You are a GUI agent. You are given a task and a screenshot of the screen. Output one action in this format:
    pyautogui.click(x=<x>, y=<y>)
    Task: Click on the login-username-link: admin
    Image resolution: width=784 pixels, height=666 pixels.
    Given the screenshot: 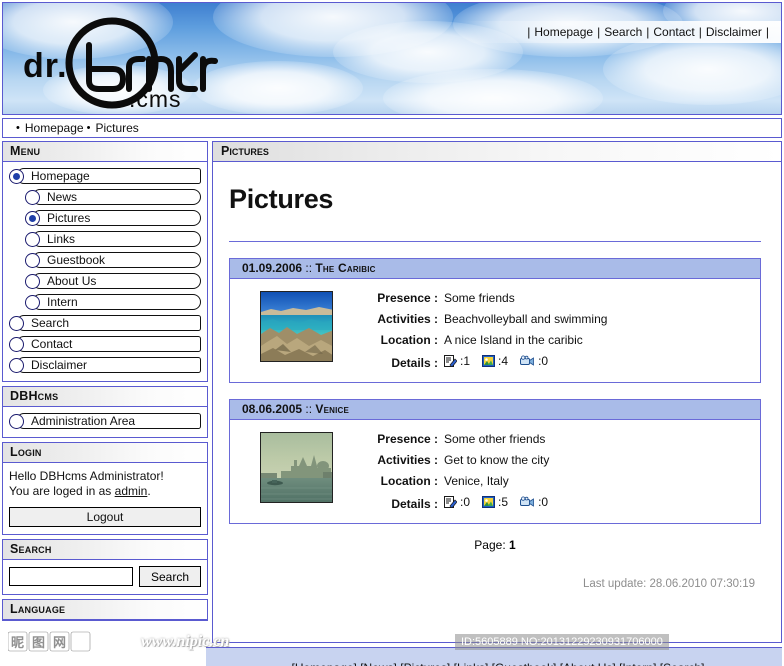 What is the action you would take?
    pyautogui.click(x=131, y=491)
    